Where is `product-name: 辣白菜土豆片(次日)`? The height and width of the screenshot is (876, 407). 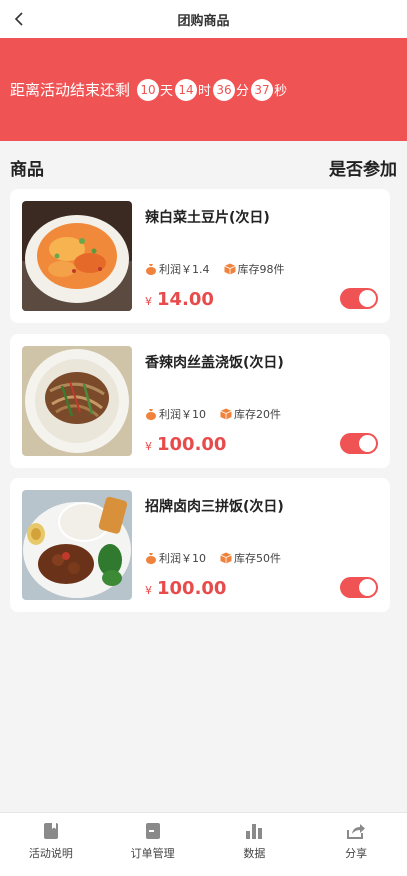 product-name: 辣白菜土豆片(次日) is located at coordinates (207, 218).